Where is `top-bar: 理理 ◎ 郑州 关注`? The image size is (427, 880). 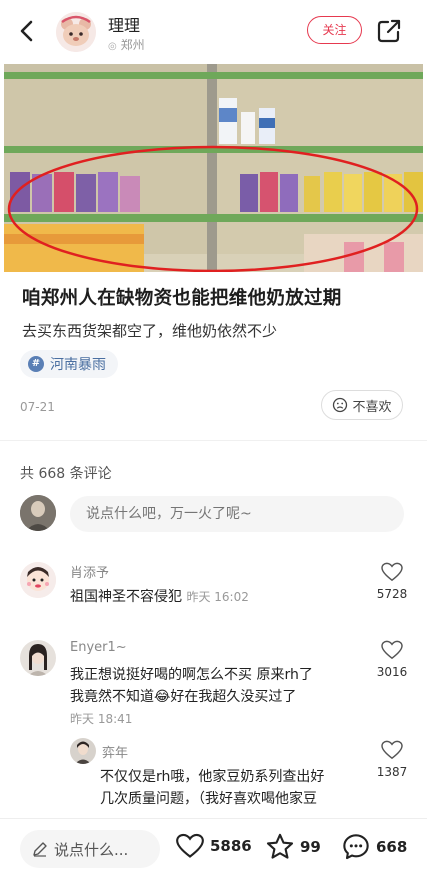 top-bar: 理理 ◎ 郑州 关注 is located at coordinates (213, 32).